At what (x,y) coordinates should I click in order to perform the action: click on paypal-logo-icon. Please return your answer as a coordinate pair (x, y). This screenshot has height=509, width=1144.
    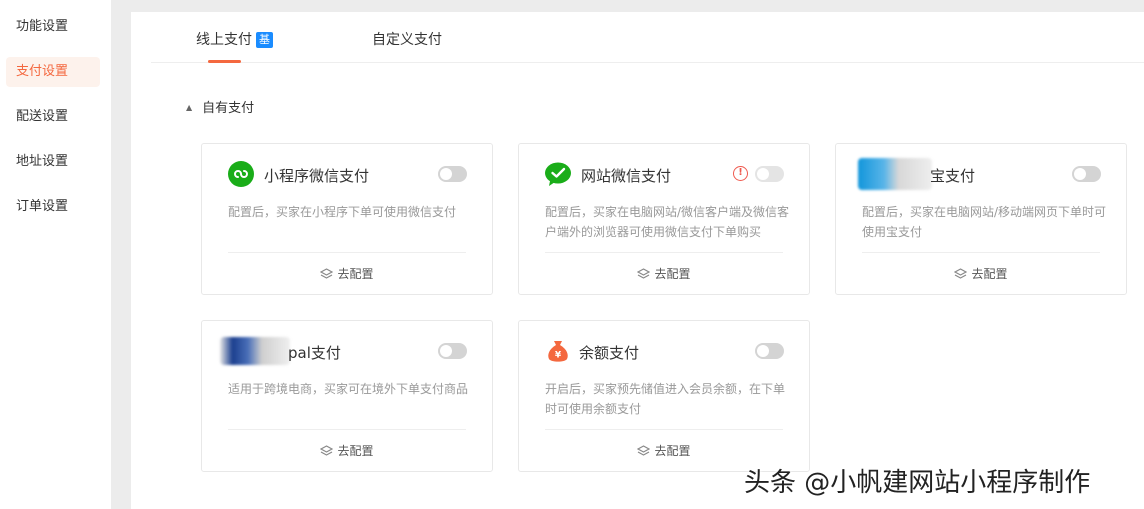
    Looking at the image, I should click on (255, 351).